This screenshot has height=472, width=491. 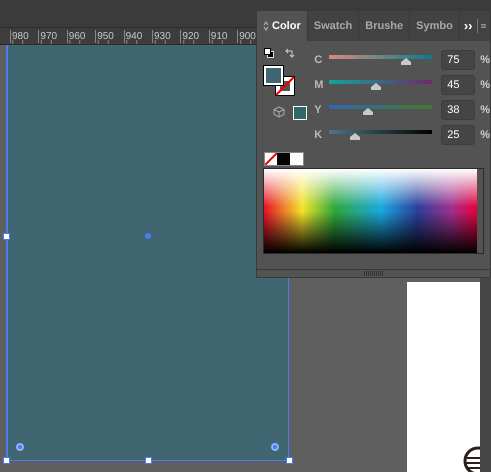 What do you see at coordinates (279, 112) in the screenshot?
I see `cube-icon` at bounding box center [279, 112].